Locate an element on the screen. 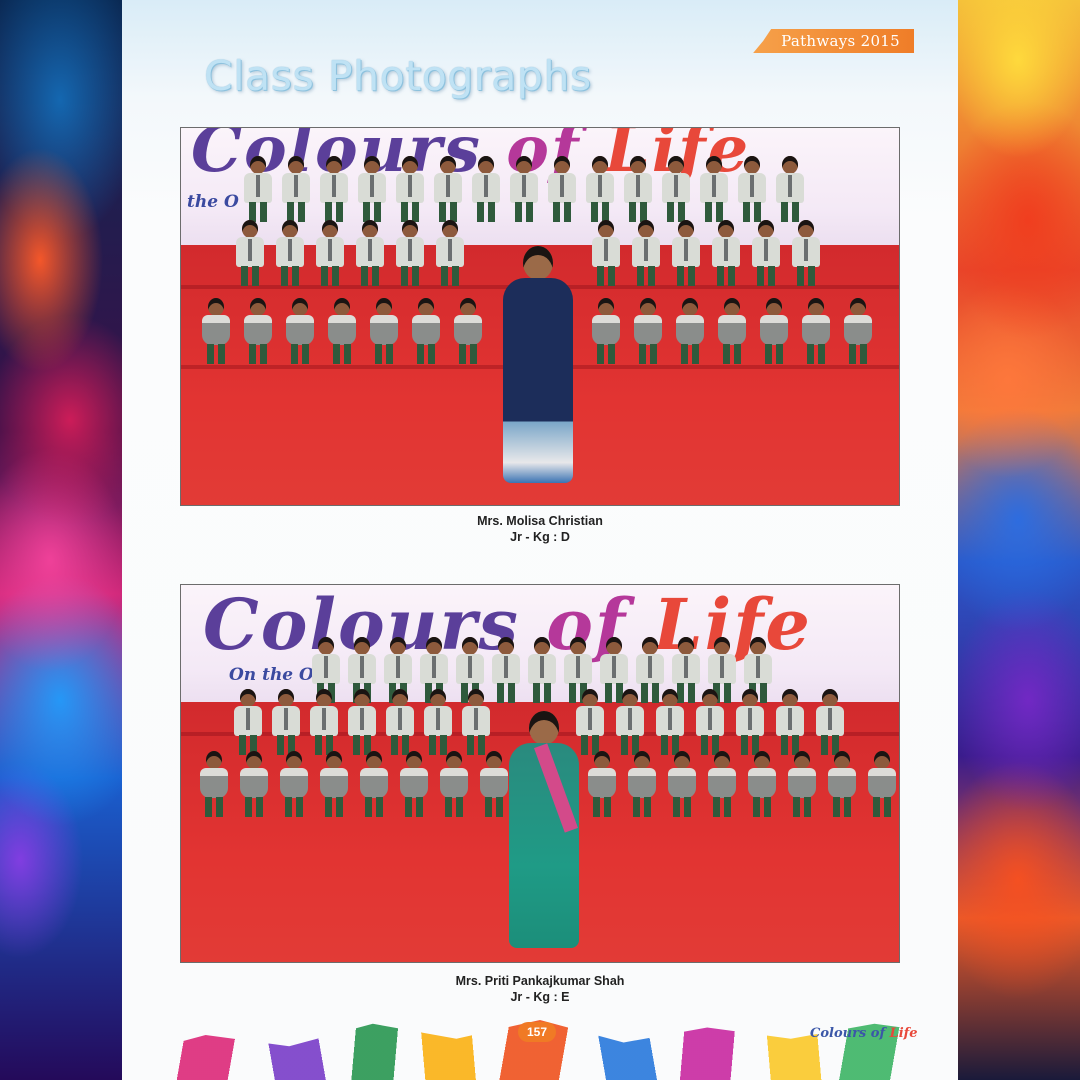 The height and width of the screenshot is (1080, 1080). photo-caption-1: Mrs. Molisa Christian Jr - Kg : D is located at coordinates (540, 529).